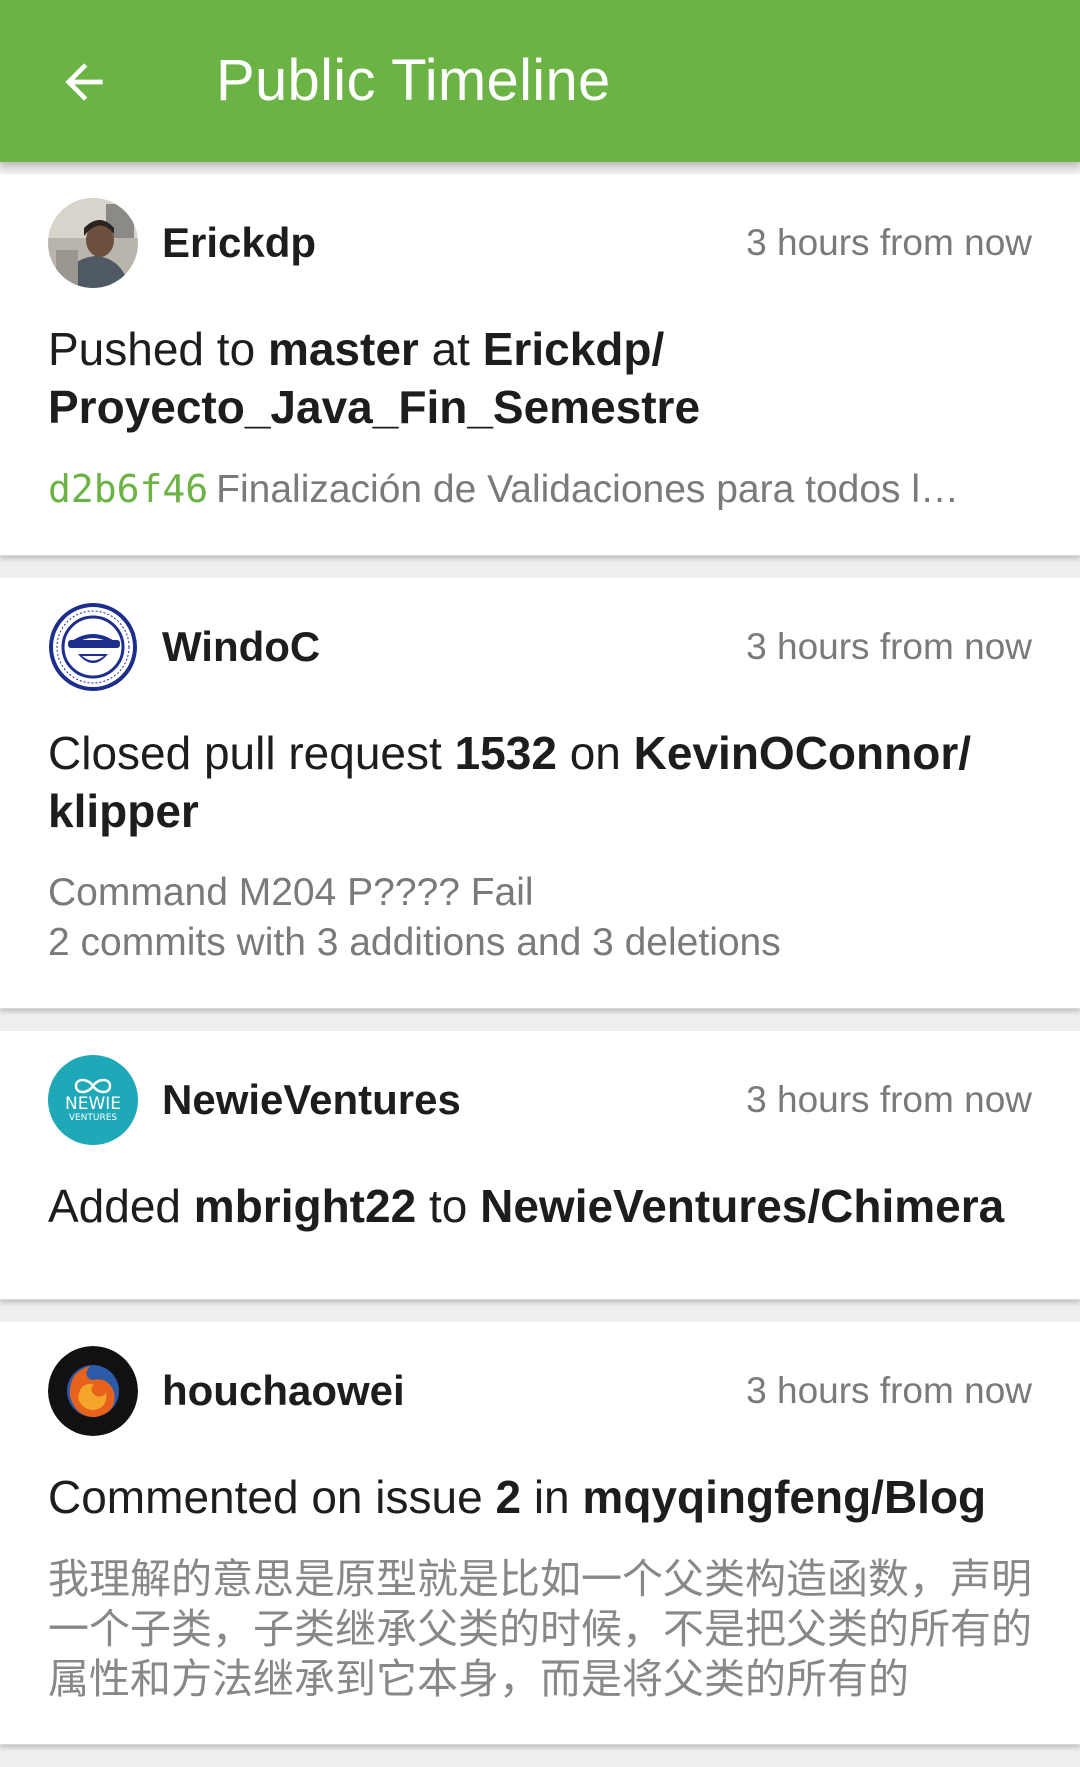  I want to click on user-name: NewieVentures, so click(311, 1100).